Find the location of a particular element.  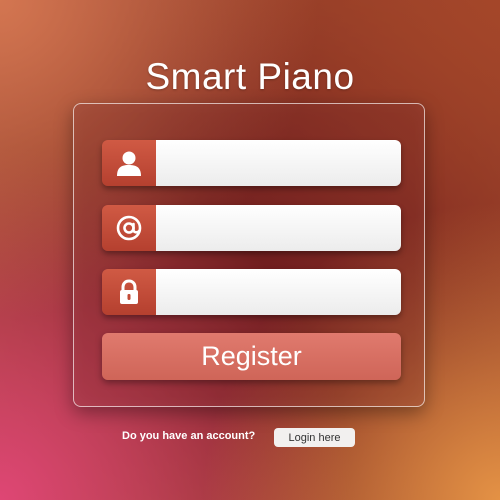

email-input is located at coordinates (278, 228).